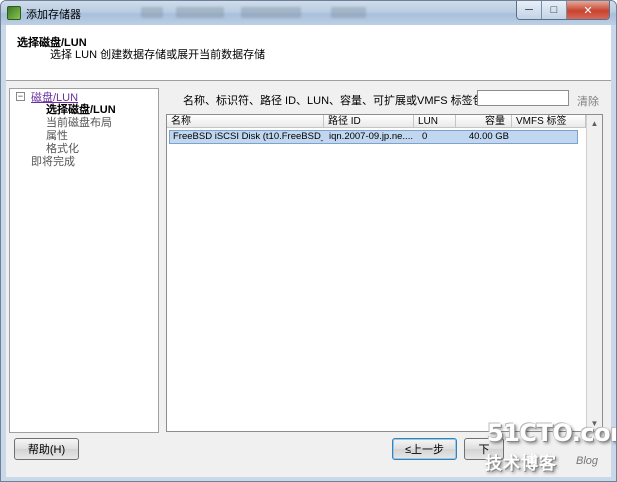 The image size is (617, 482). Describe the element at coordinates (369, 121) in the screenshot. I see `column-header-path-id: 路径 ID` at that location.